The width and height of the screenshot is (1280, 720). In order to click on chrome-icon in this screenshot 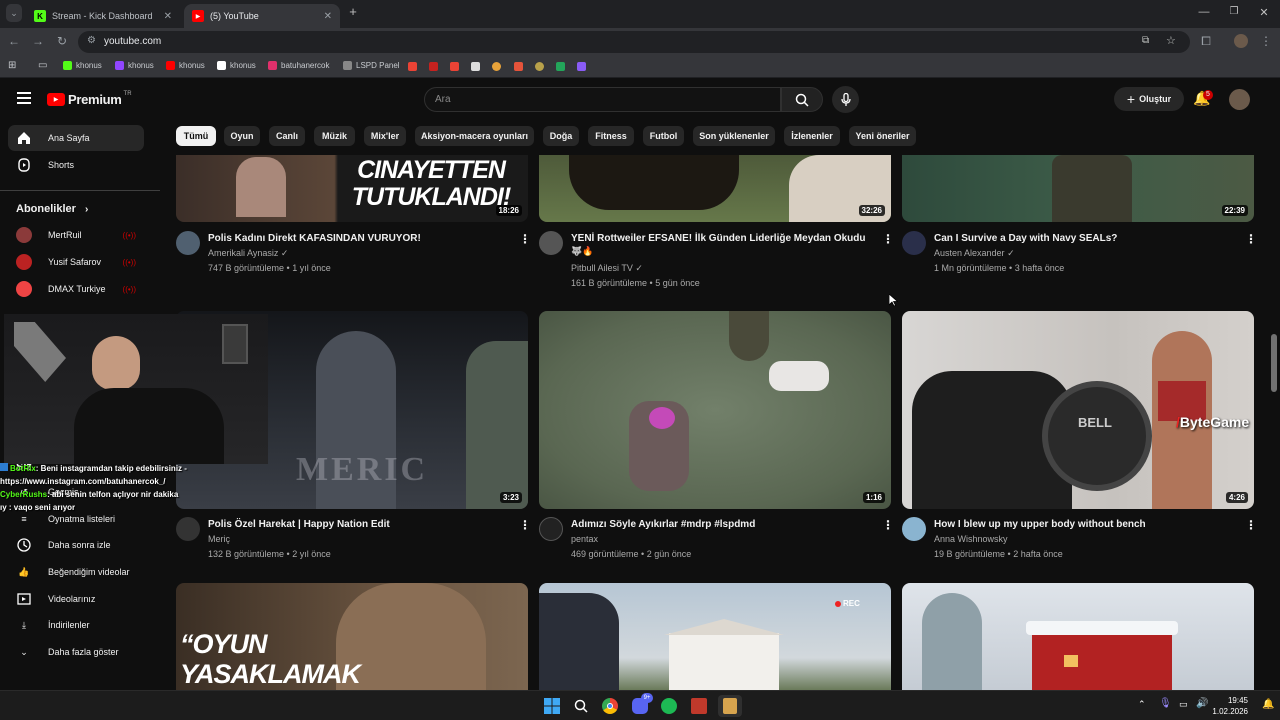, I will do `click(610, 706)`.